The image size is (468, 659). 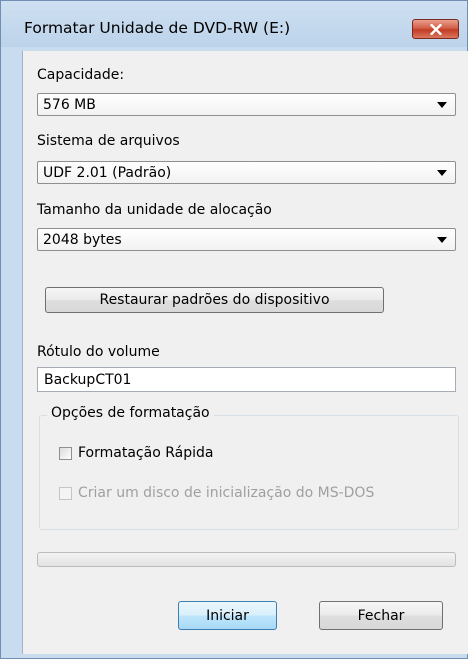 I want to click on quick-format-checkbox-box, so click(x=65, y=453).